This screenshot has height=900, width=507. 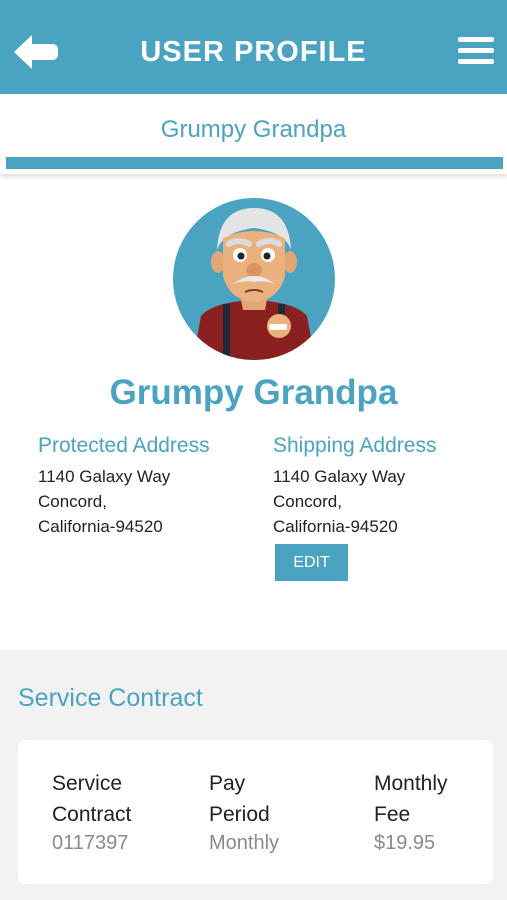 I want to click on profile-tab-bar: Grumpy Grandpa, so click(x=253, y=134).